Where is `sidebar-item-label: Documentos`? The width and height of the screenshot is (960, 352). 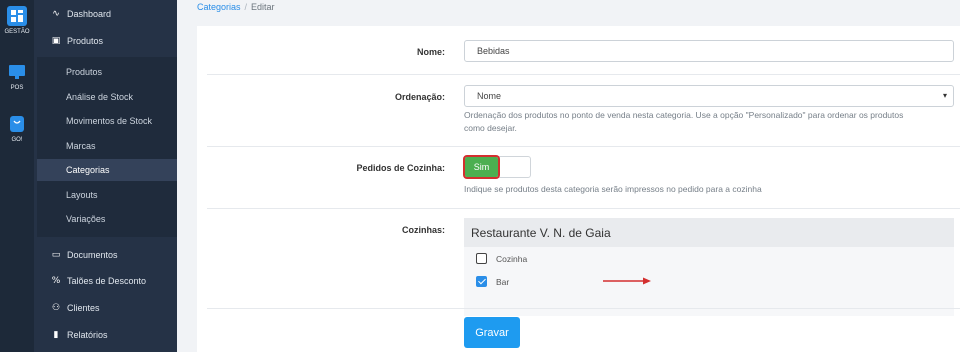
sidebar-item-label: Documentos is located at coordinates (92, 255).